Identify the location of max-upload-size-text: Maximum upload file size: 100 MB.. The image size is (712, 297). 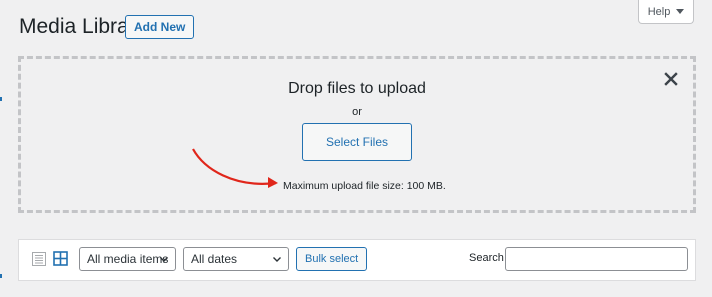
(364, 186).